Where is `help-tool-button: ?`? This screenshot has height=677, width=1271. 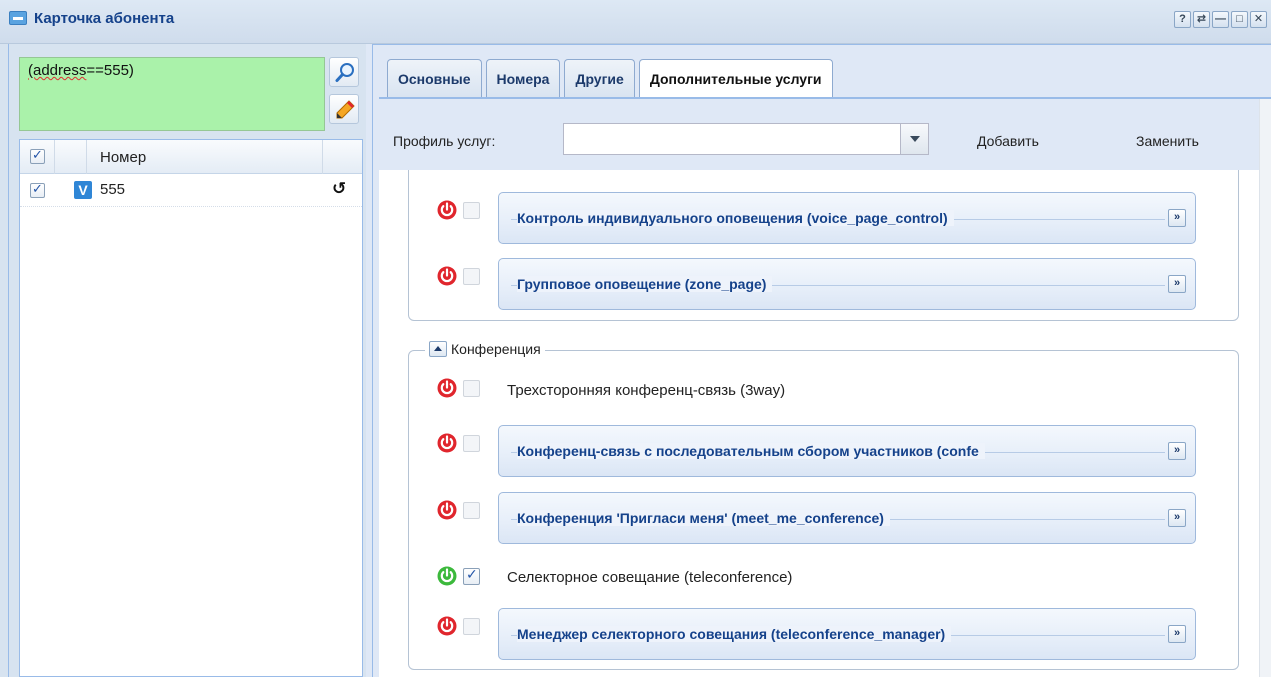
help-tool-button: ? is located at coordinates (1182, 19).